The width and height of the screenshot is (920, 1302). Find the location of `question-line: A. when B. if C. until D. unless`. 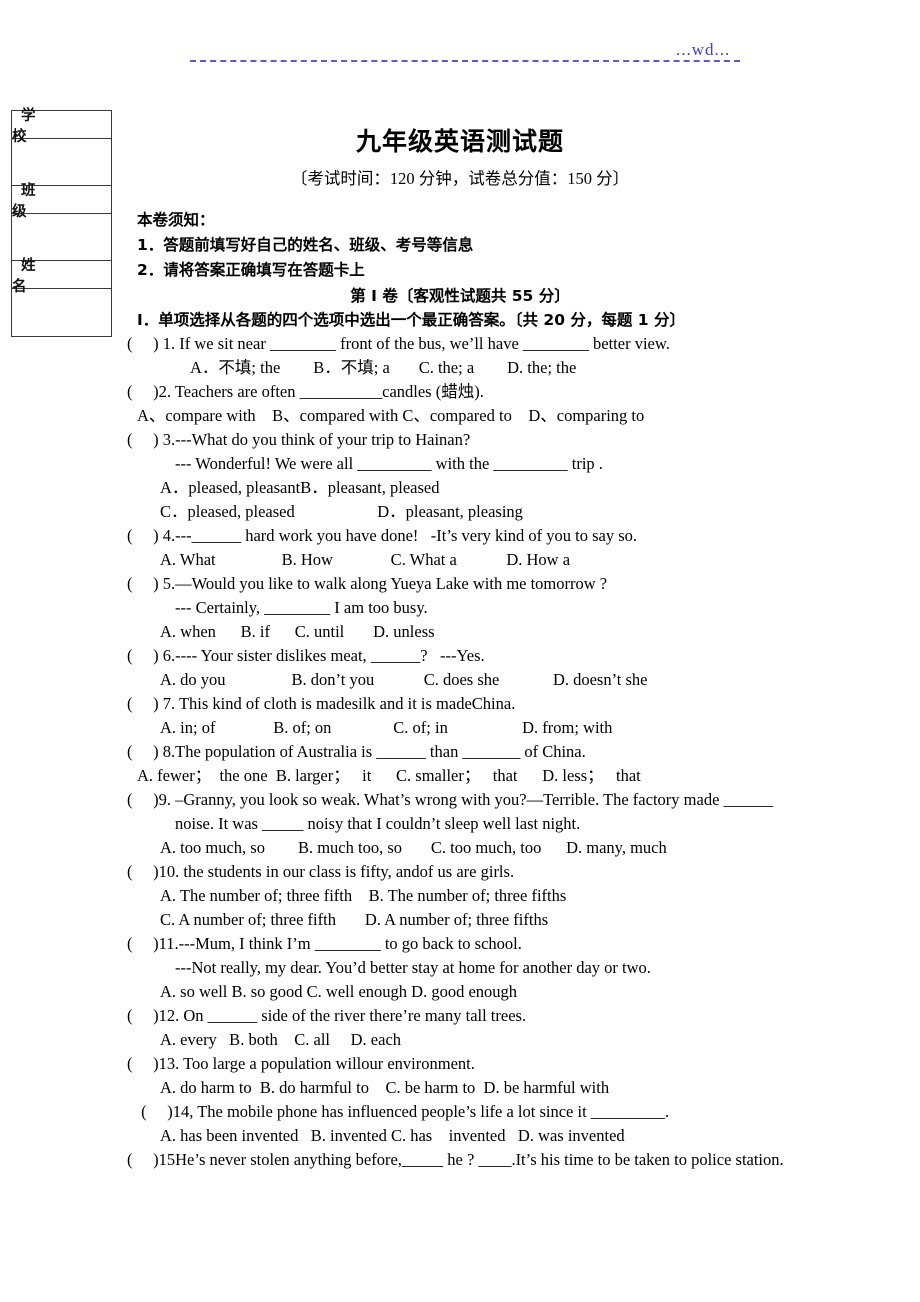

question-line: A. when B. if C. until D. unless is located at coordinates (297, 631).